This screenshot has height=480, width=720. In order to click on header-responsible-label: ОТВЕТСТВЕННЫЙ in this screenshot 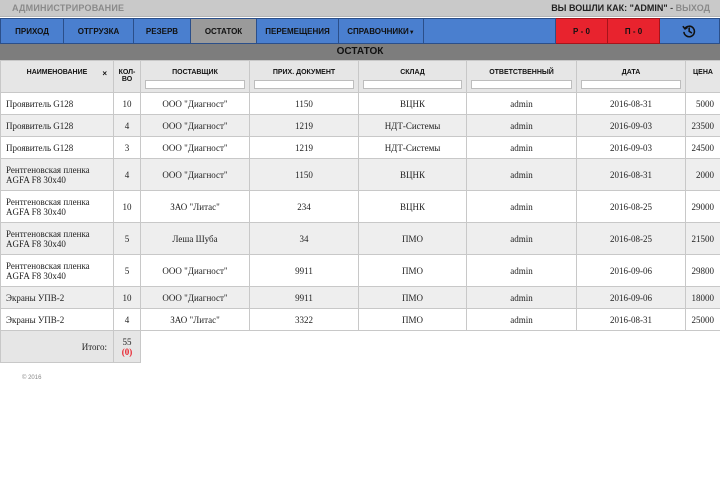, I will do `click(521, 72)`.